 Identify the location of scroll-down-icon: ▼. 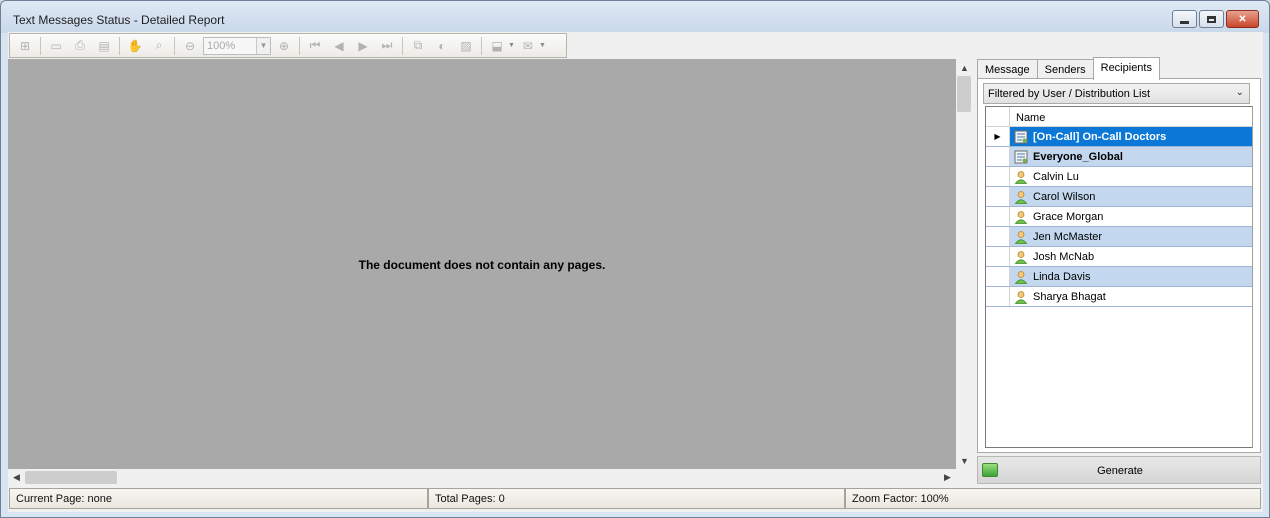
(964, 460).